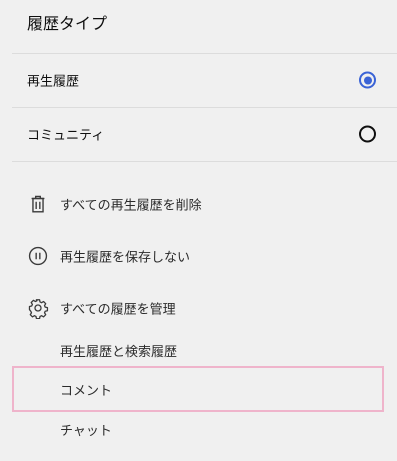 This screenshot has height=461, width=397. I want to click on action-label: すべての再生履歴を削除, so click(131, 206).